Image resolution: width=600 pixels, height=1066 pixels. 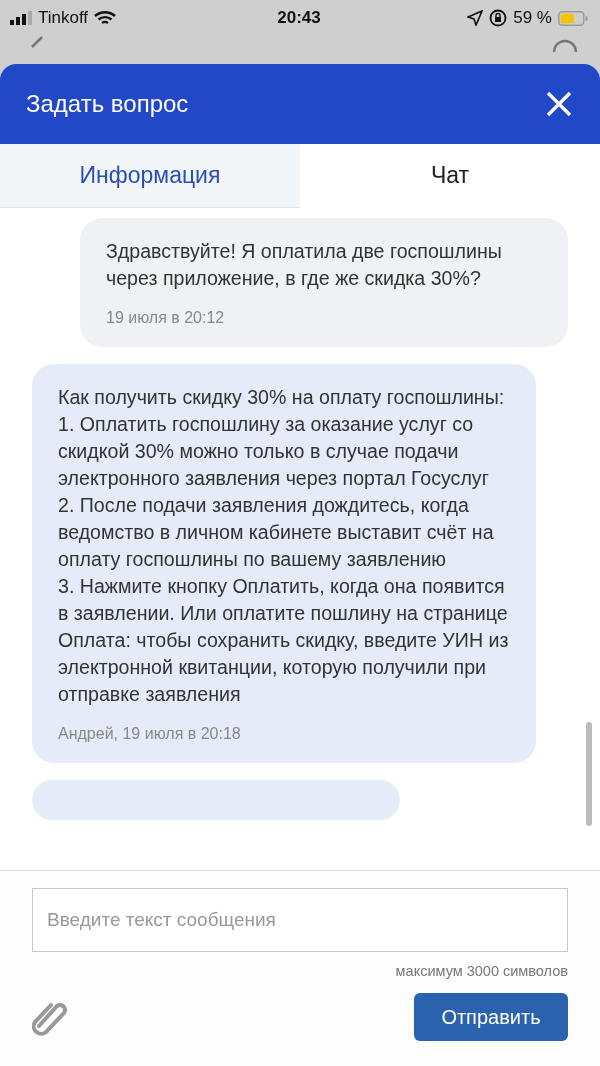 I want to click on send-button: Отправить, so click(x=491, y=1017).